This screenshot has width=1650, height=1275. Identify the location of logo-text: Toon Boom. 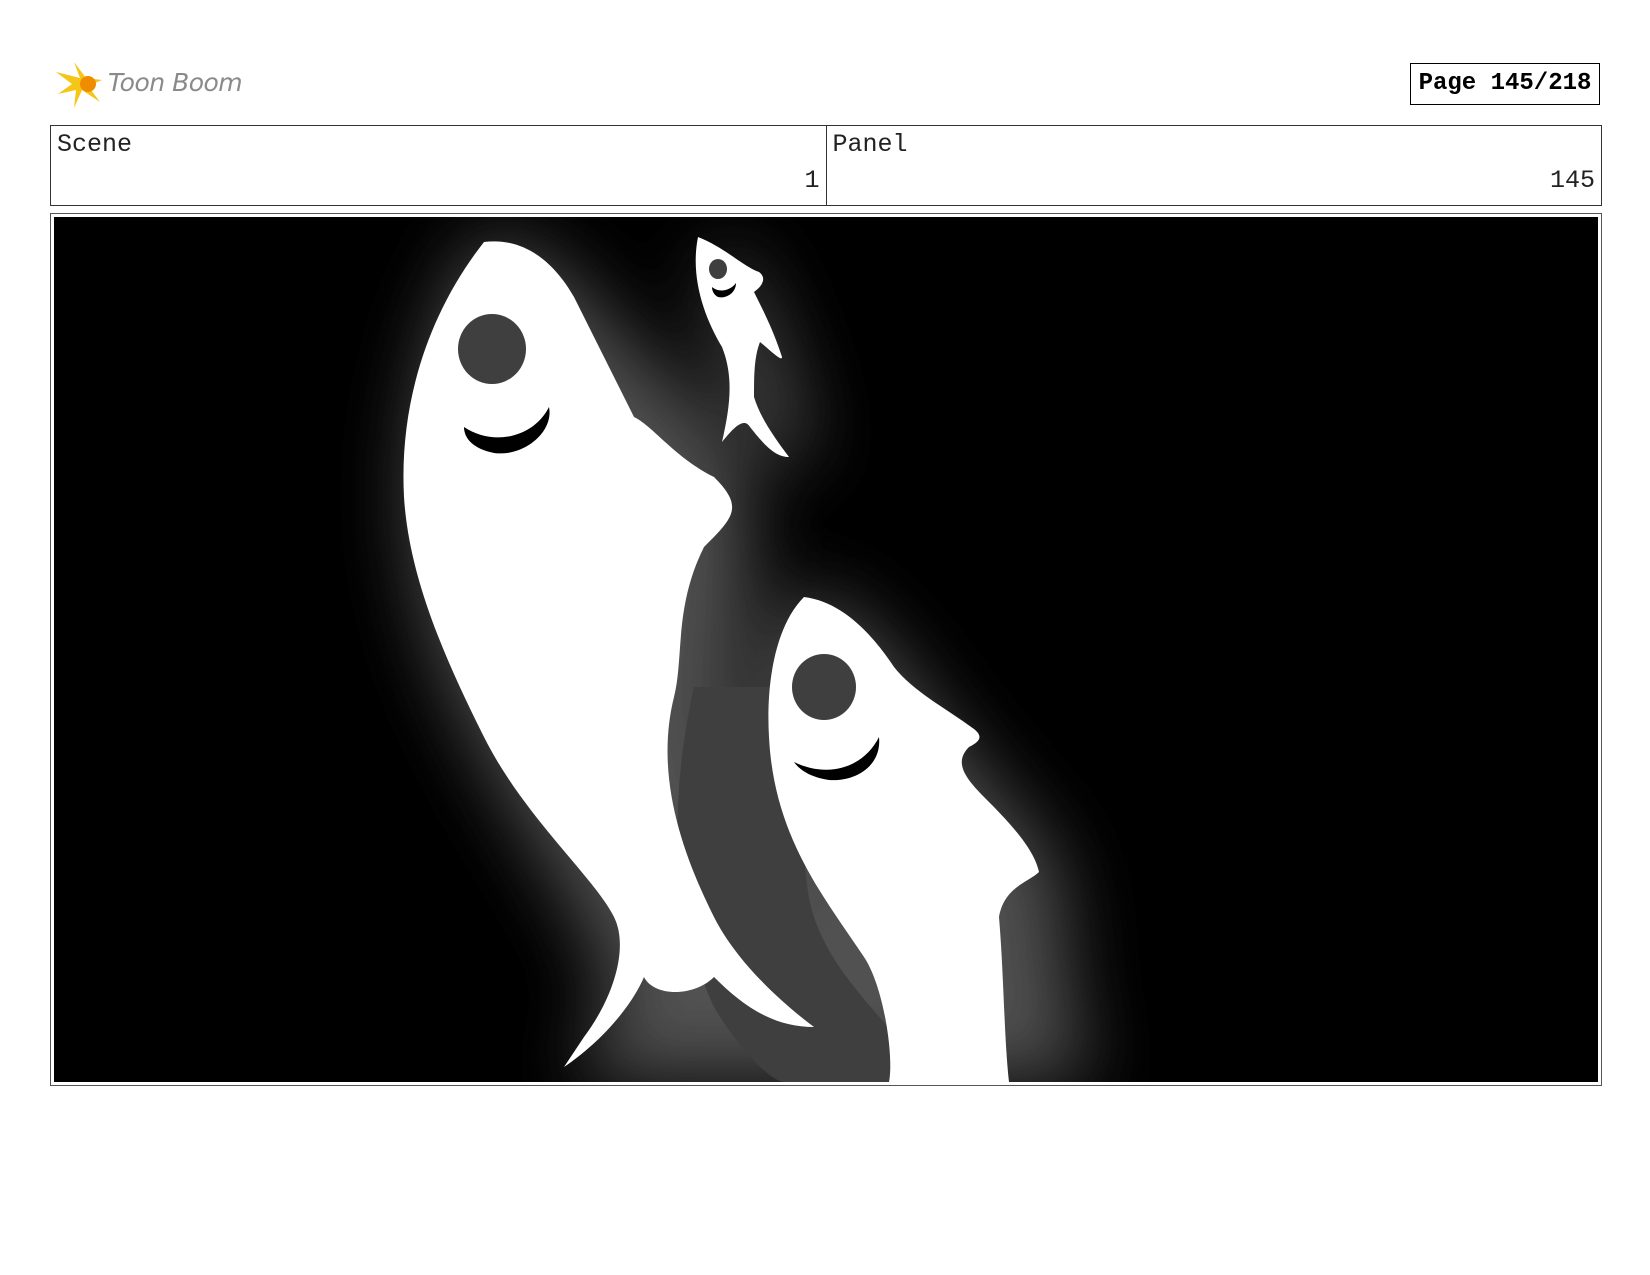
(175, 82).